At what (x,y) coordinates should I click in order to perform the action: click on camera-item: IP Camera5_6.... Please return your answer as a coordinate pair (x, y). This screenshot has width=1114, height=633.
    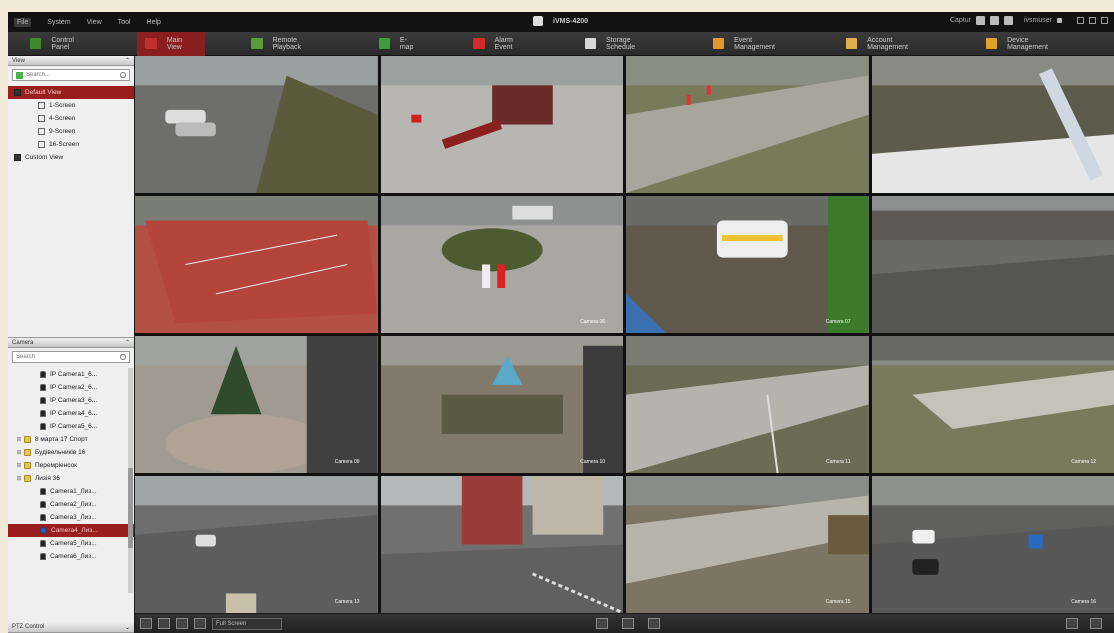
    Looking at the image, I should click on (71, 426).